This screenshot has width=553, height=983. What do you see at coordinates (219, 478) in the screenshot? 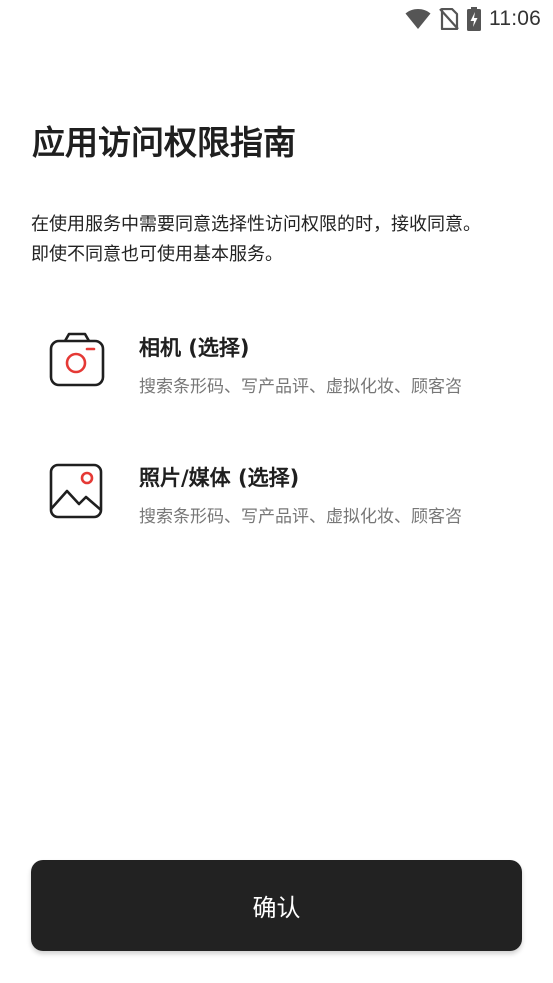
I see `permission-title-photos-media: 照片/媒体 (选择)` at bounding box center [219, 478].